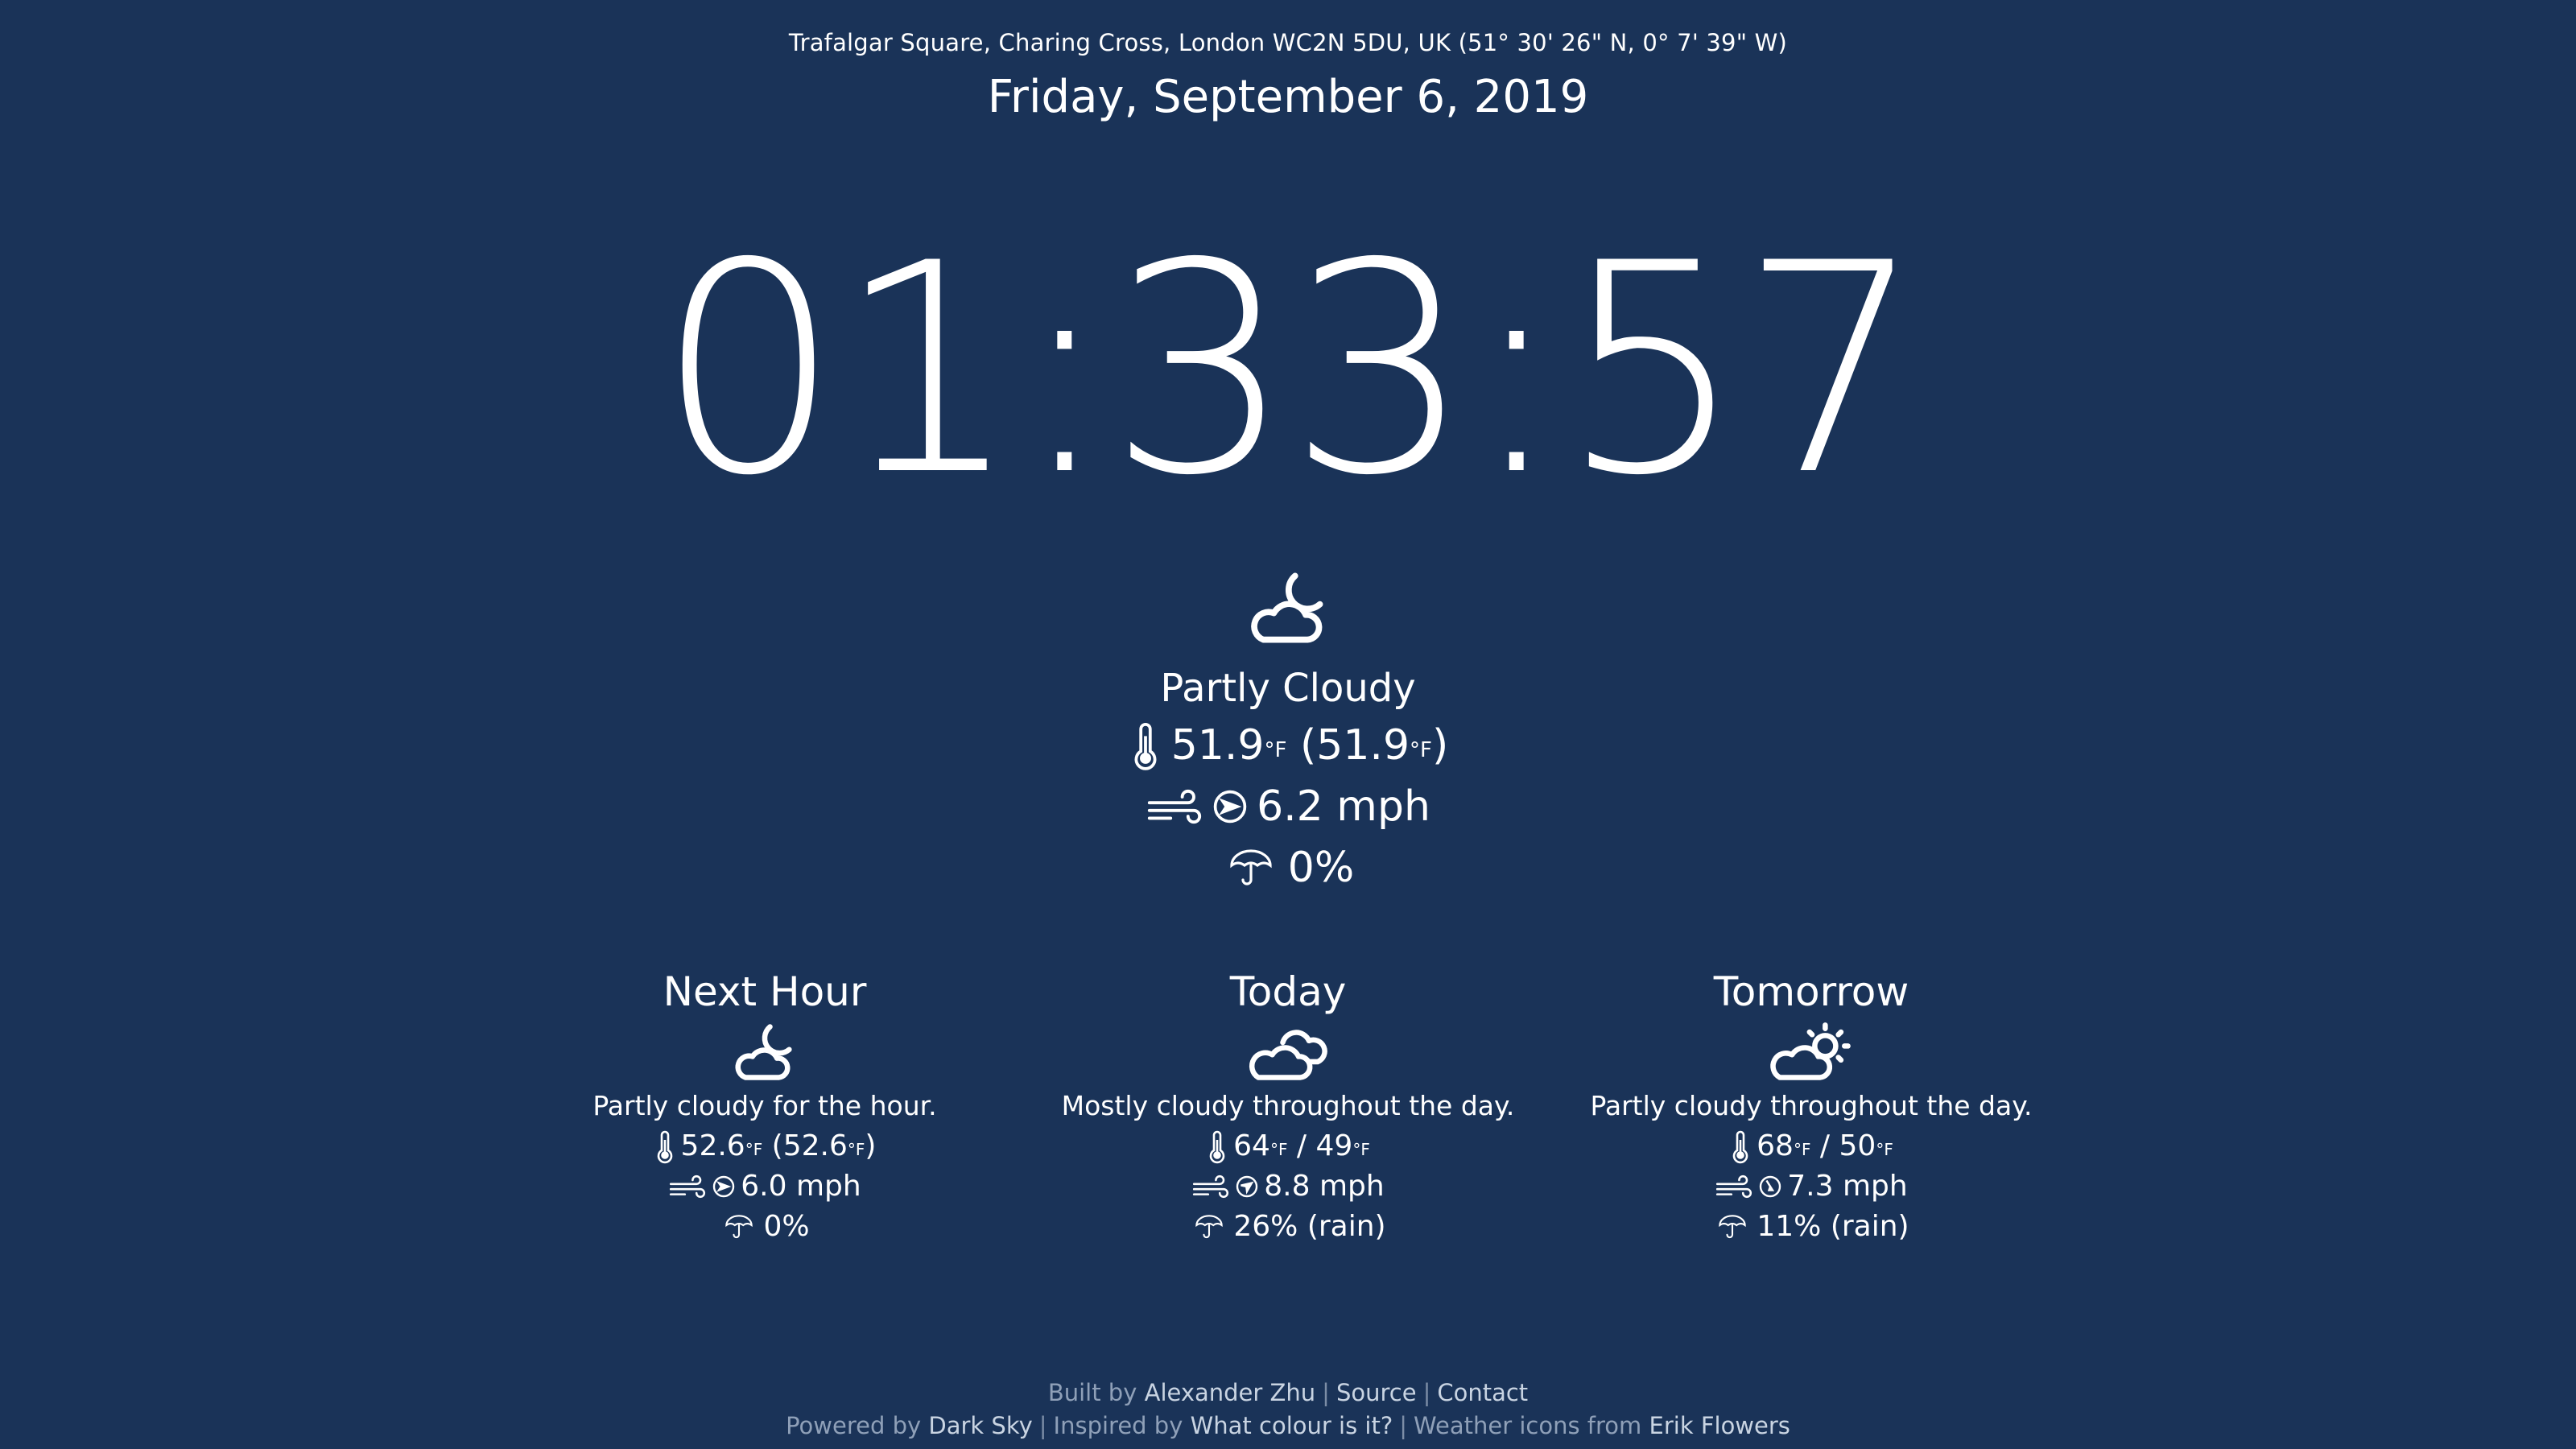  Describe the element at coordinates (1848, 1186) in the screenshot. I see `forecast-wind: 7.3 mph` at that location.